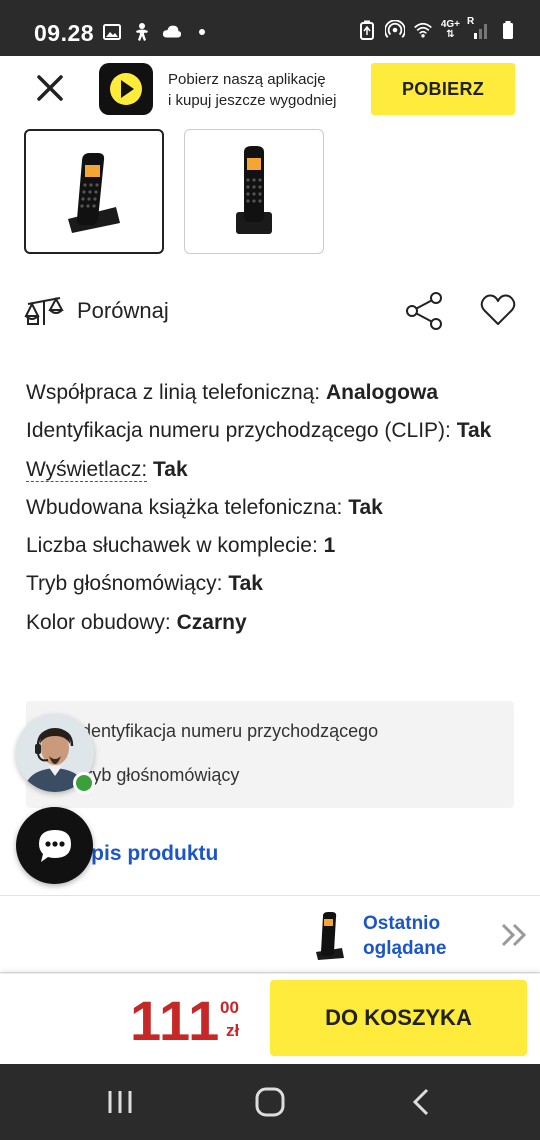 The width and height of the screenshot is (540, 1140). I want to click on product-actions-row: Porównaj, so click(270, 311).